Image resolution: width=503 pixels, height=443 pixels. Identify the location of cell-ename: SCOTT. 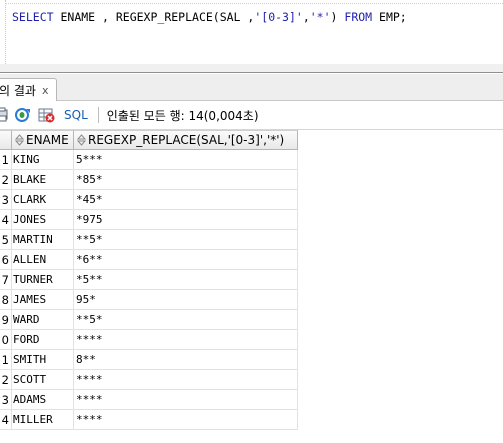
(43, 380).